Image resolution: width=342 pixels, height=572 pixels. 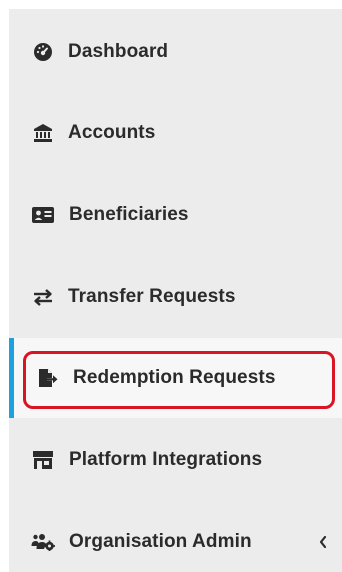 I want to click on chevron-left-icon, so click(x=323, y=542).